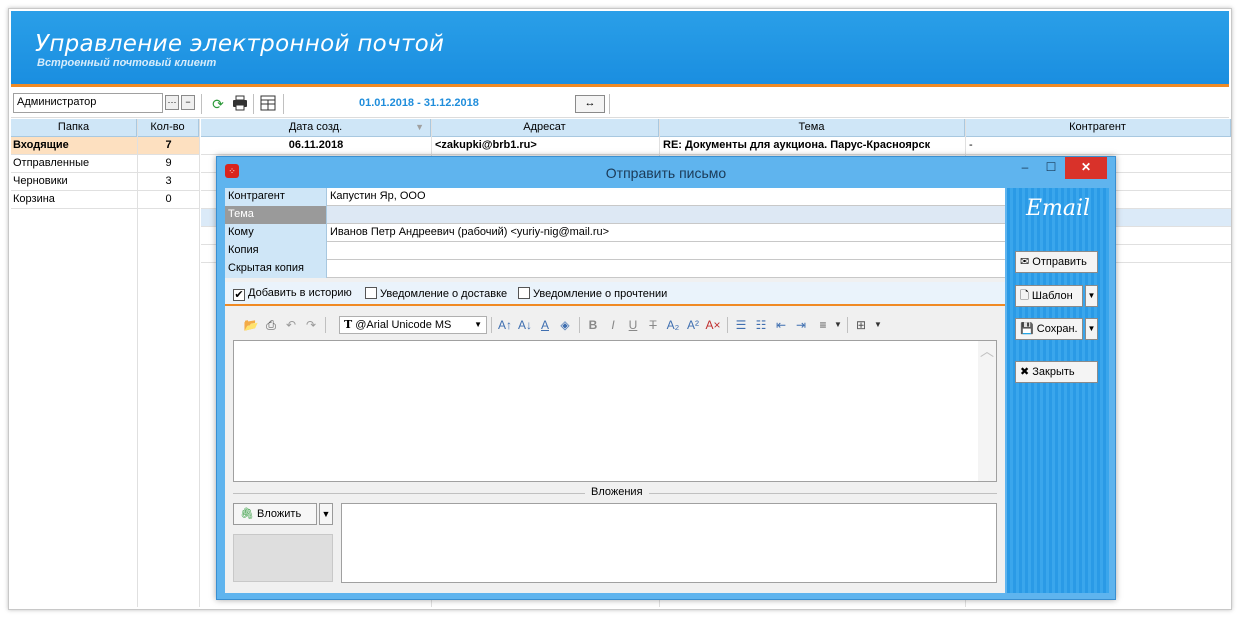 Image resolution: width=1240 pixels, height=620 pixels. What do you see at coordinates (590, 104) in the screenshot?
I see `date-range-toggle-button: ↔` at bounding box center [590, 104].